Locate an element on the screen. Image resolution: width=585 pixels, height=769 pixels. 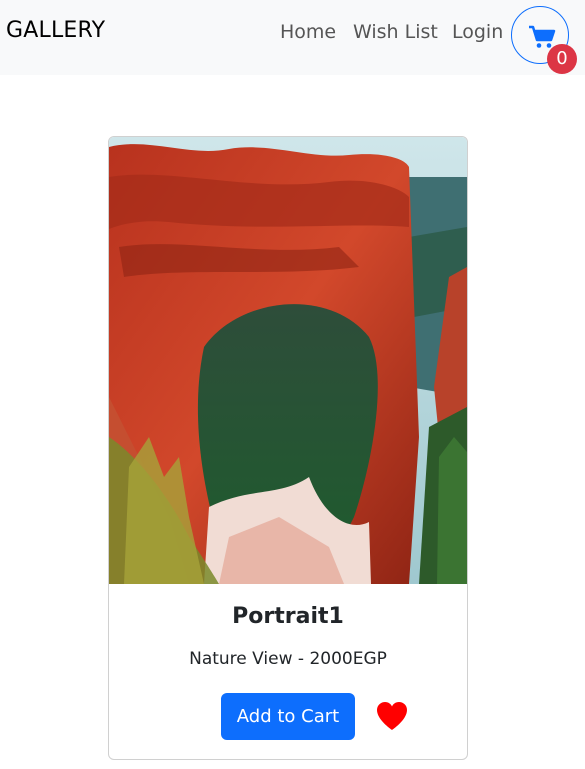
heart-icon is located at coordinates (392, 716).